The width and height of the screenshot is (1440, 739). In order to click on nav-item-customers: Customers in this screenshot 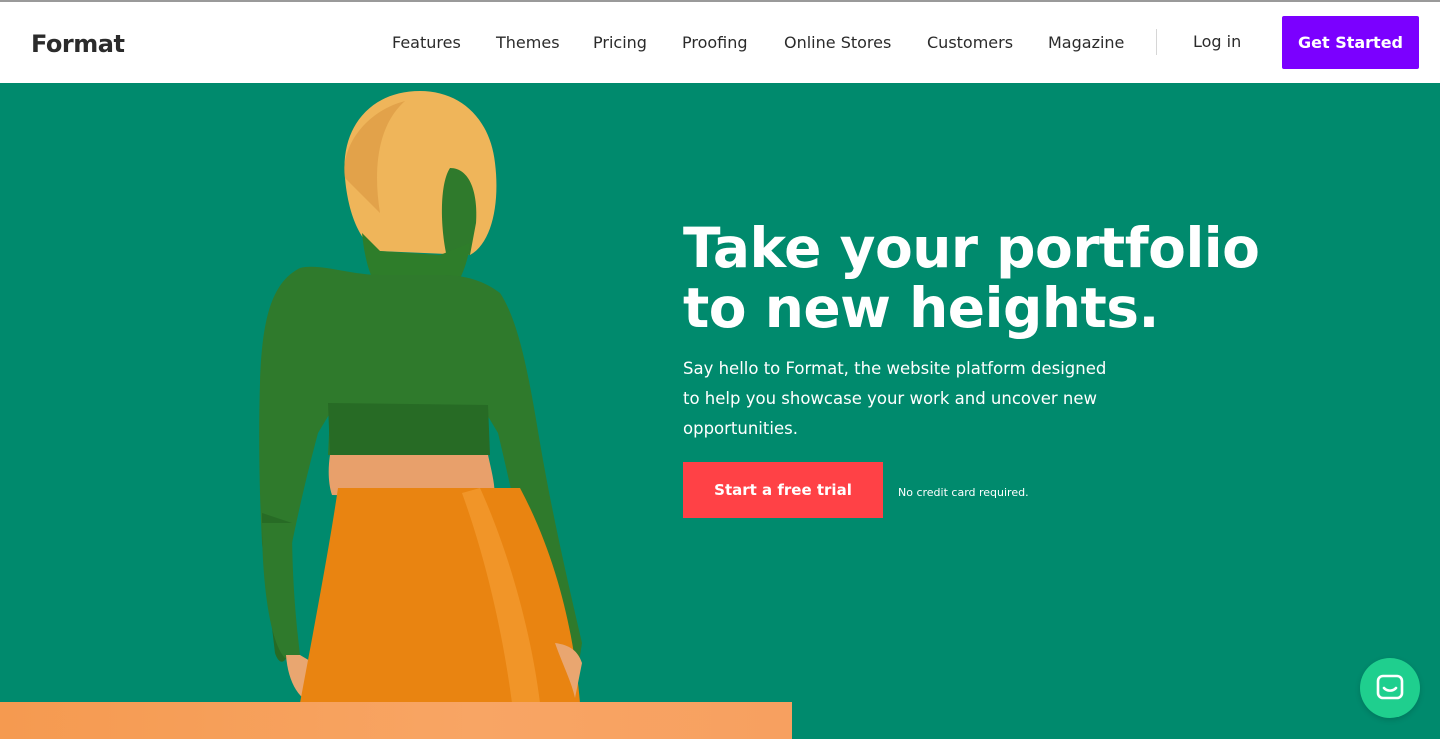, I will do `click(970, 42)`.